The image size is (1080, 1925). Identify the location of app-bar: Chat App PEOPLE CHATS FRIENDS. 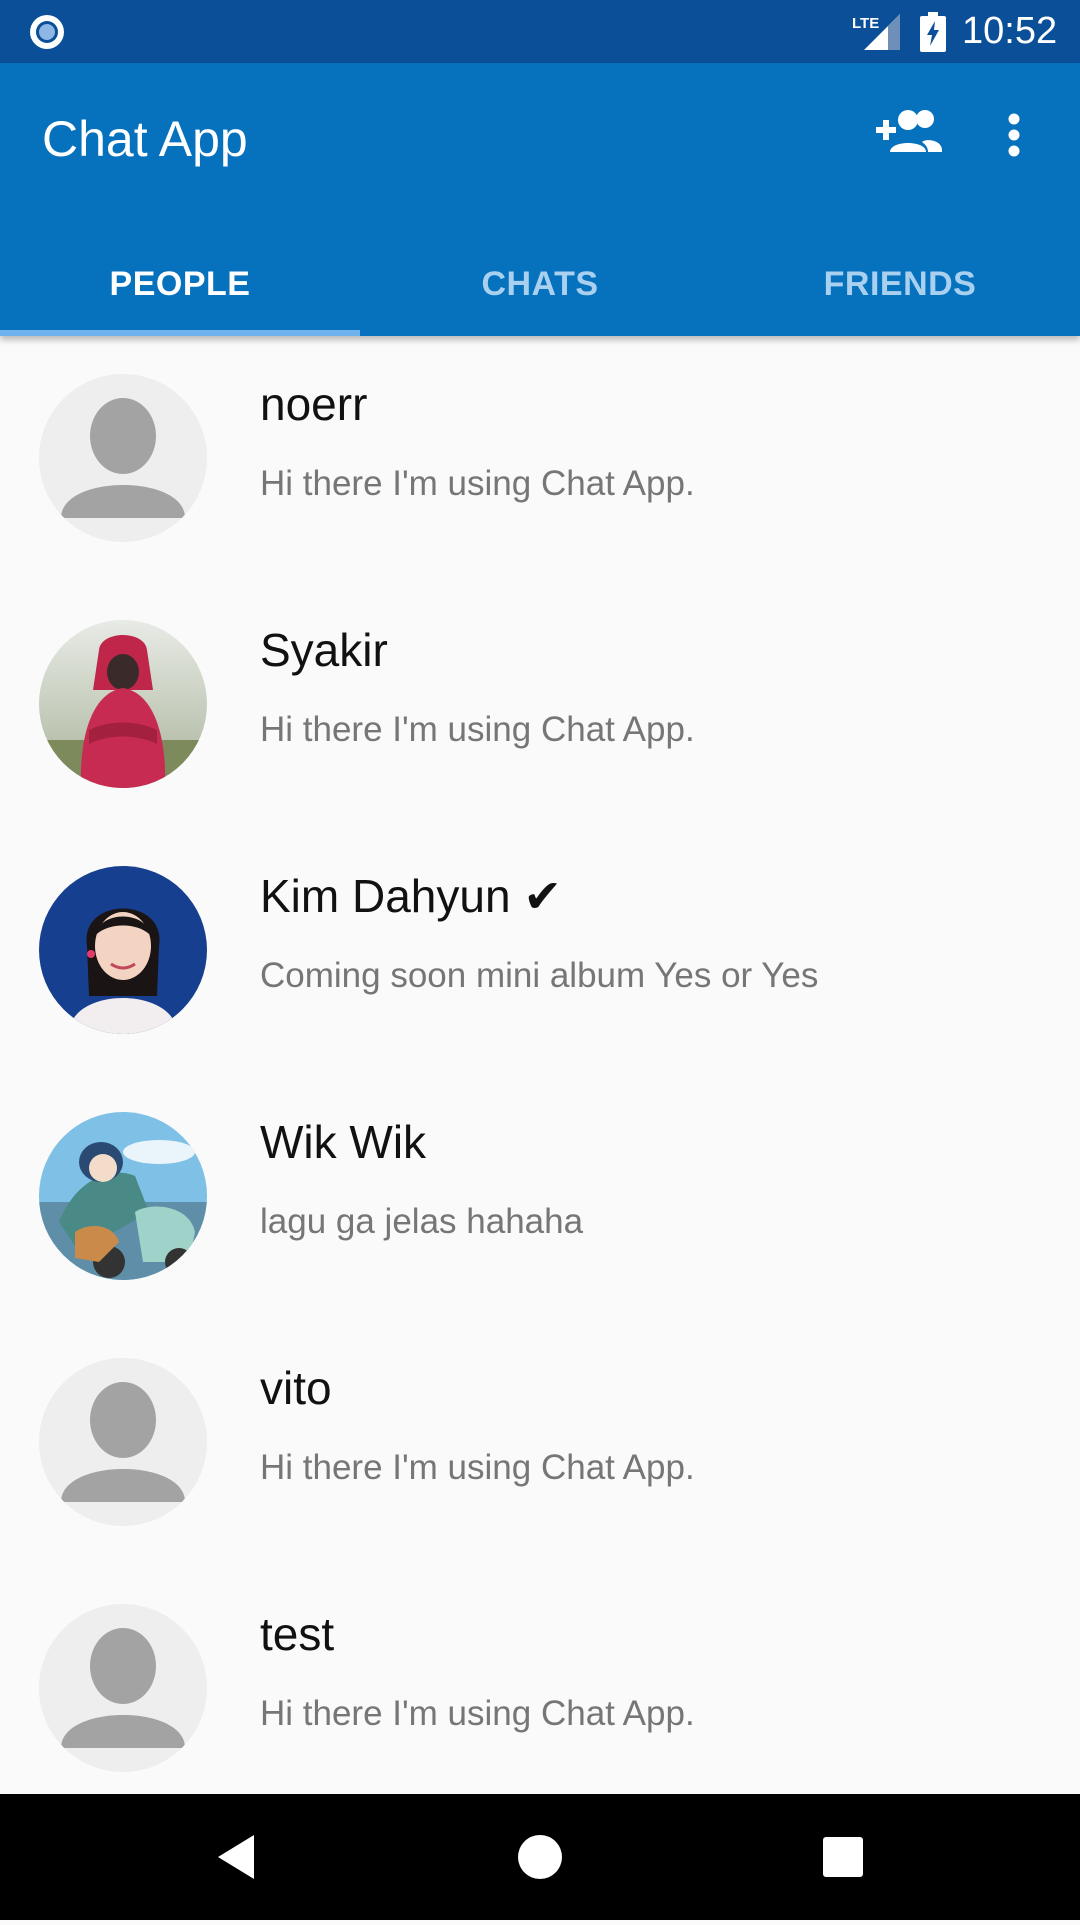
(540, 199).